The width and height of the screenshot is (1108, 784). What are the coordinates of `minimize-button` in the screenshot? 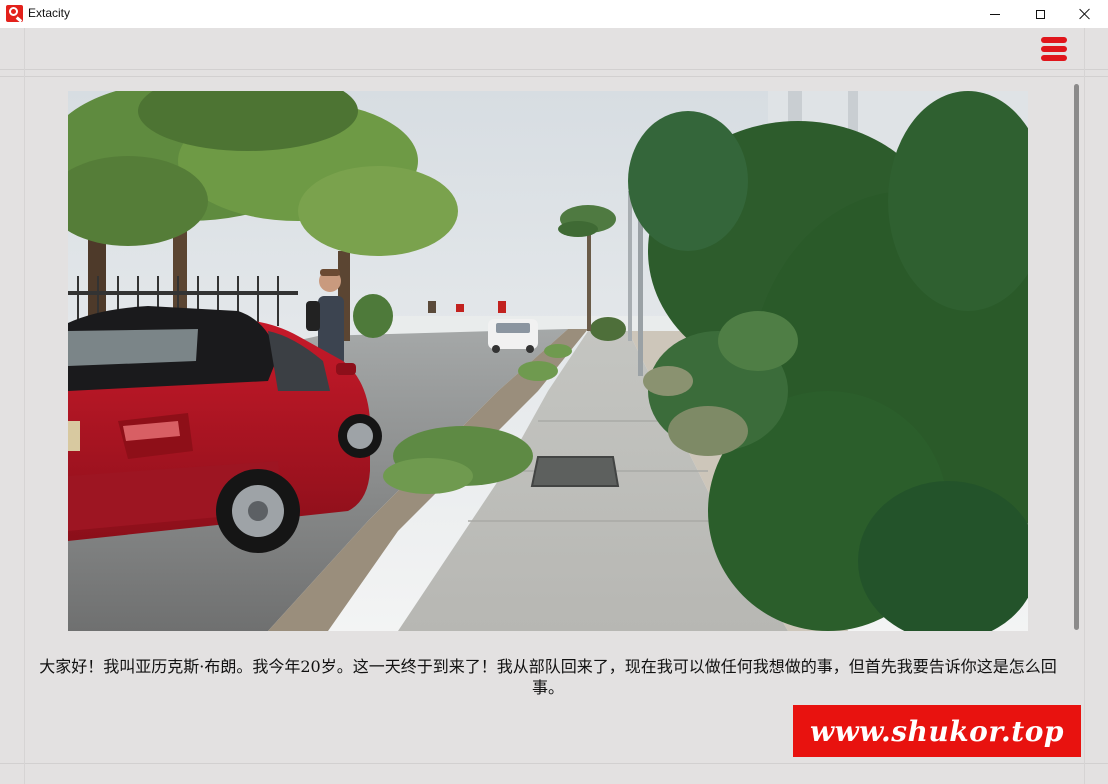 It's located at (995, 14).